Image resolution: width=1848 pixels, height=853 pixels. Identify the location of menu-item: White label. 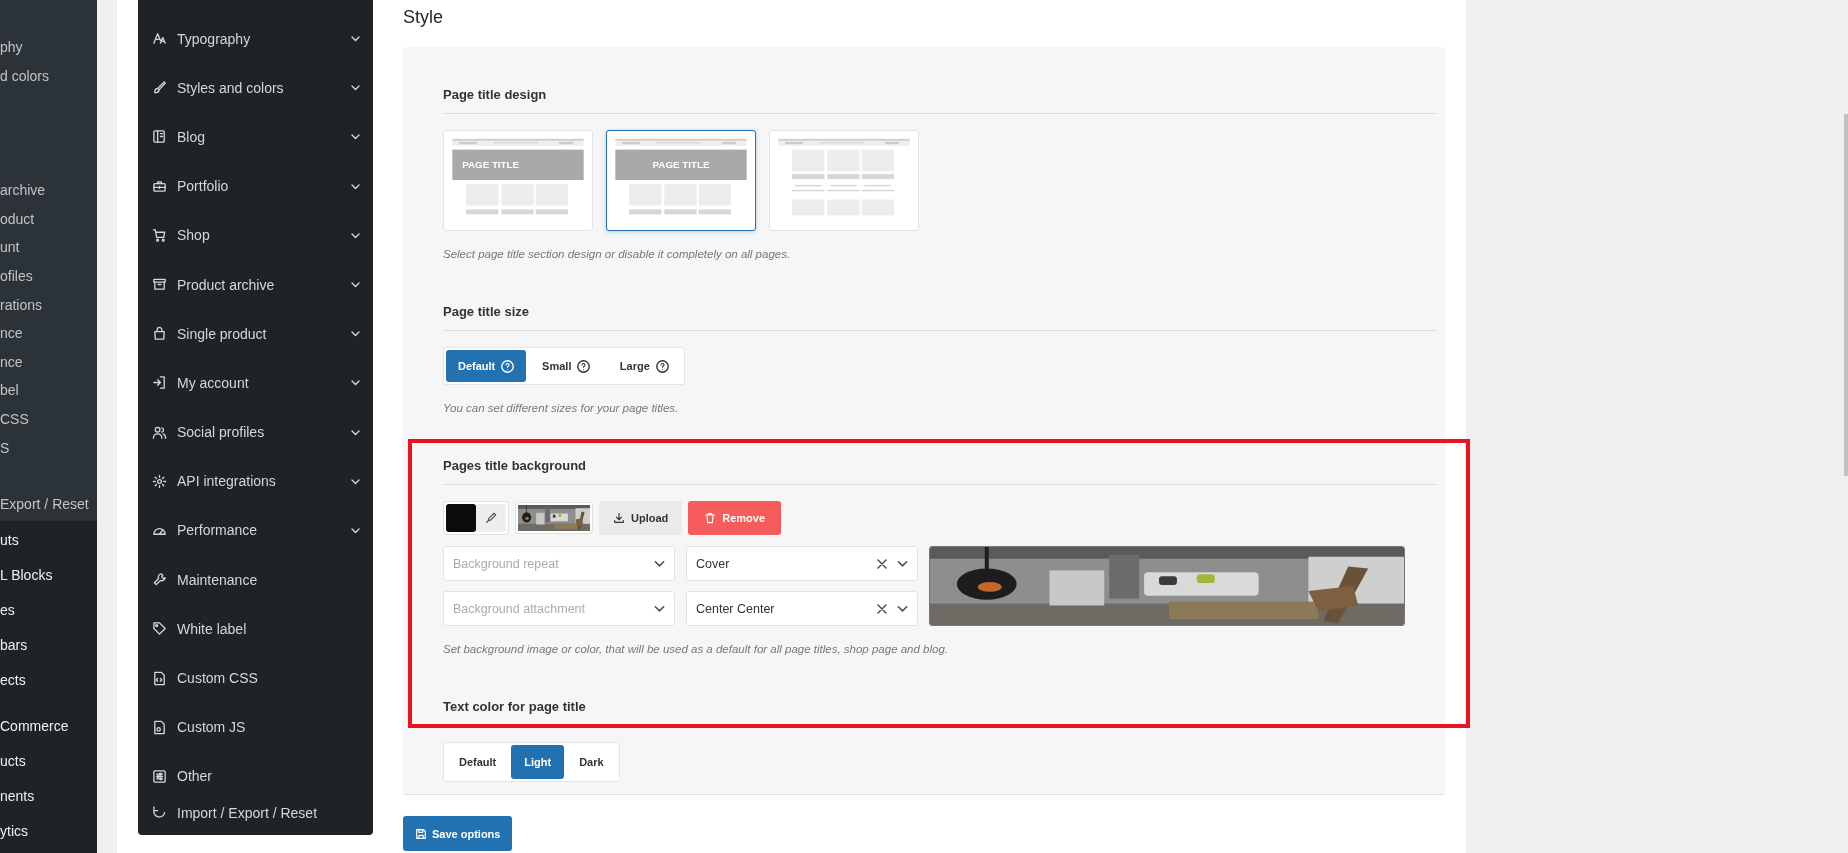
(255, 629).